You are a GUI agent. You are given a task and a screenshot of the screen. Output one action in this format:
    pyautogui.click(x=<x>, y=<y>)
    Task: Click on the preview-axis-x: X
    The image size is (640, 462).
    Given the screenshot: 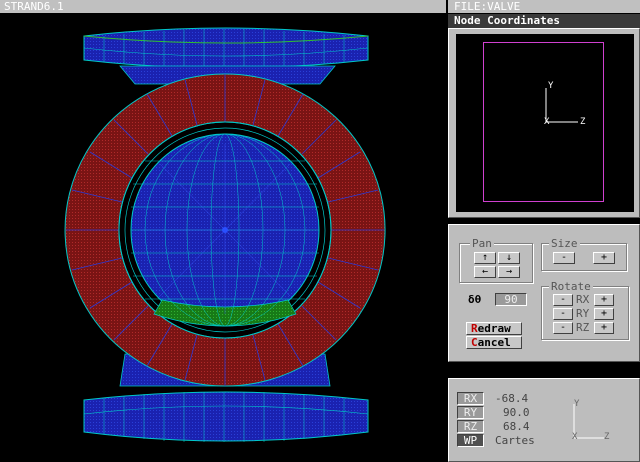 What is the action you would take?
    pyautogui.click(x=547, y=122)
    